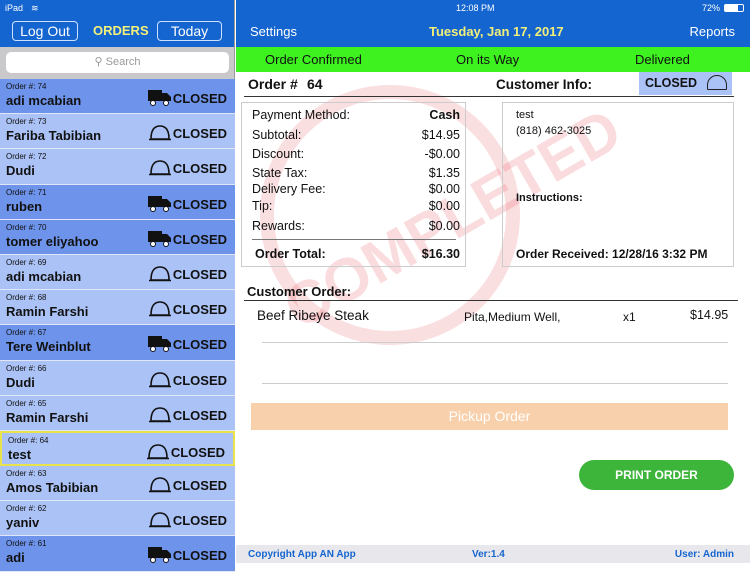  What do you see at coordinates (117, 62) in the screenshot?
I see `search-input: ⚲ Search` at bounding box center [117, 62].